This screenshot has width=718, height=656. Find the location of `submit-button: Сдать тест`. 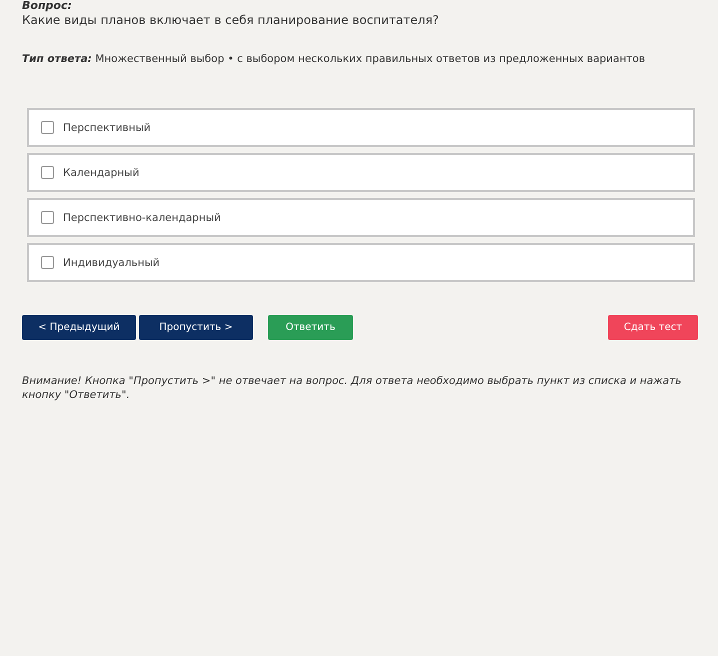

submit-button: Сдать тест is located at coordinates (653, 327).